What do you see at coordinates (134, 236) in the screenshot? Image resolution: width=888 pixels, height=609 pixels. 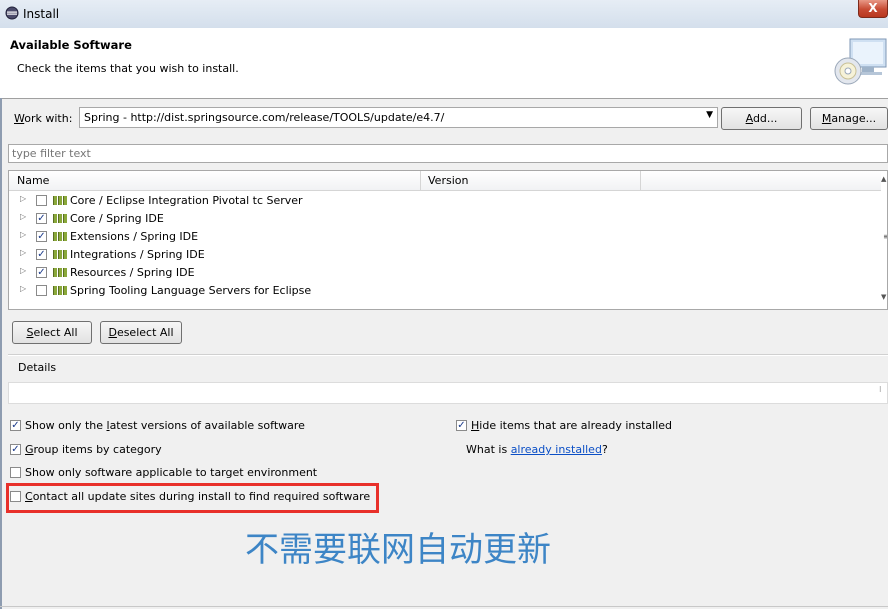 I see `row-label: Extensions / Spring IDE` at bounding box center [134, 236].